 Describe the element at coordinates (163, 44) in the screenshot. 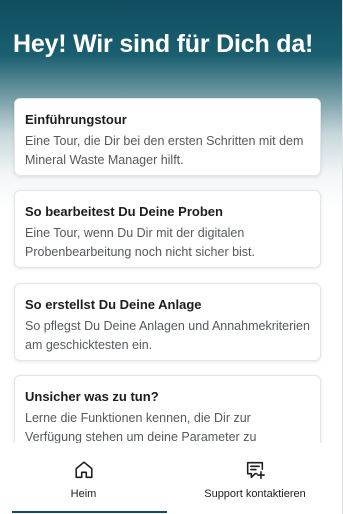

I see `page-title: Hey! Wir sind für Dich da!` at that location.